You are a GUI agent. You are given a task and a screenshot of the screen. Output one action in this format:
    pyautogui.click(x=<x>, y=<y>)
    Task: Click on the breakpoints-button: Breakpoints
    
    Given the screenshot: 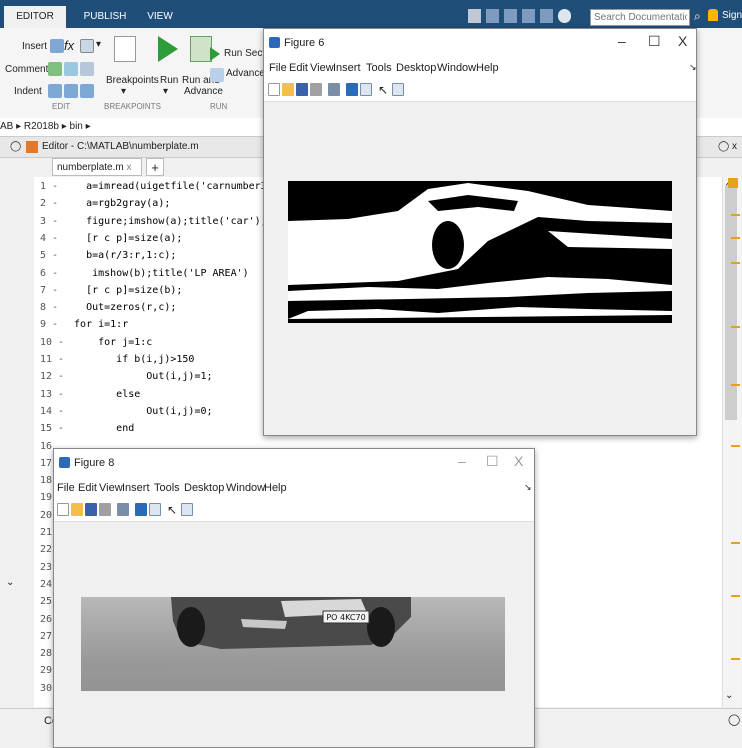 What is the action you would take?
    pyautogui.click(x=132, y=80)
    